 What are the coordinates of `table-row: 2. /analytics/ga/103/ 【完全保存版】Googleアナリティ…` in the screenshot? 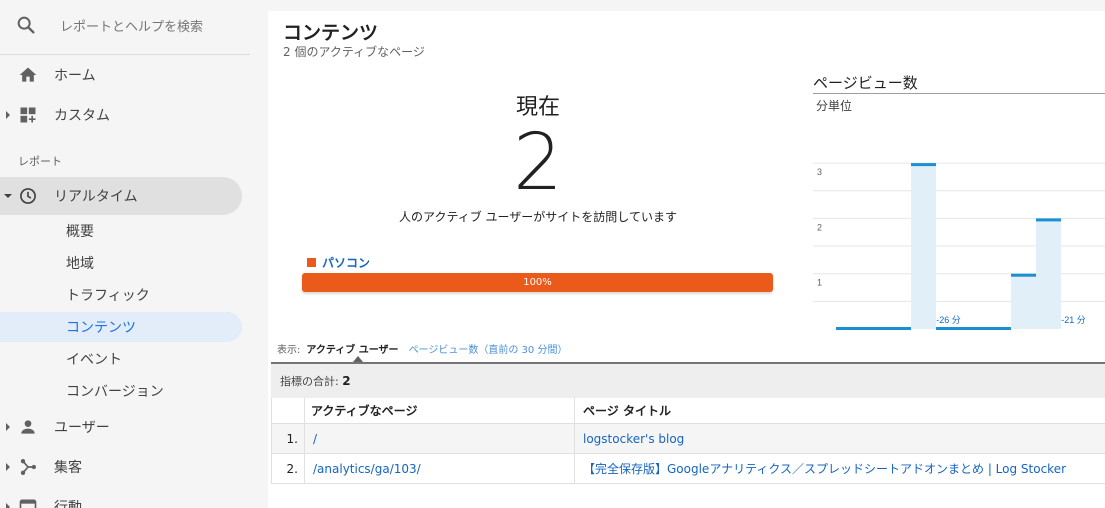 It's located at (688, 469).